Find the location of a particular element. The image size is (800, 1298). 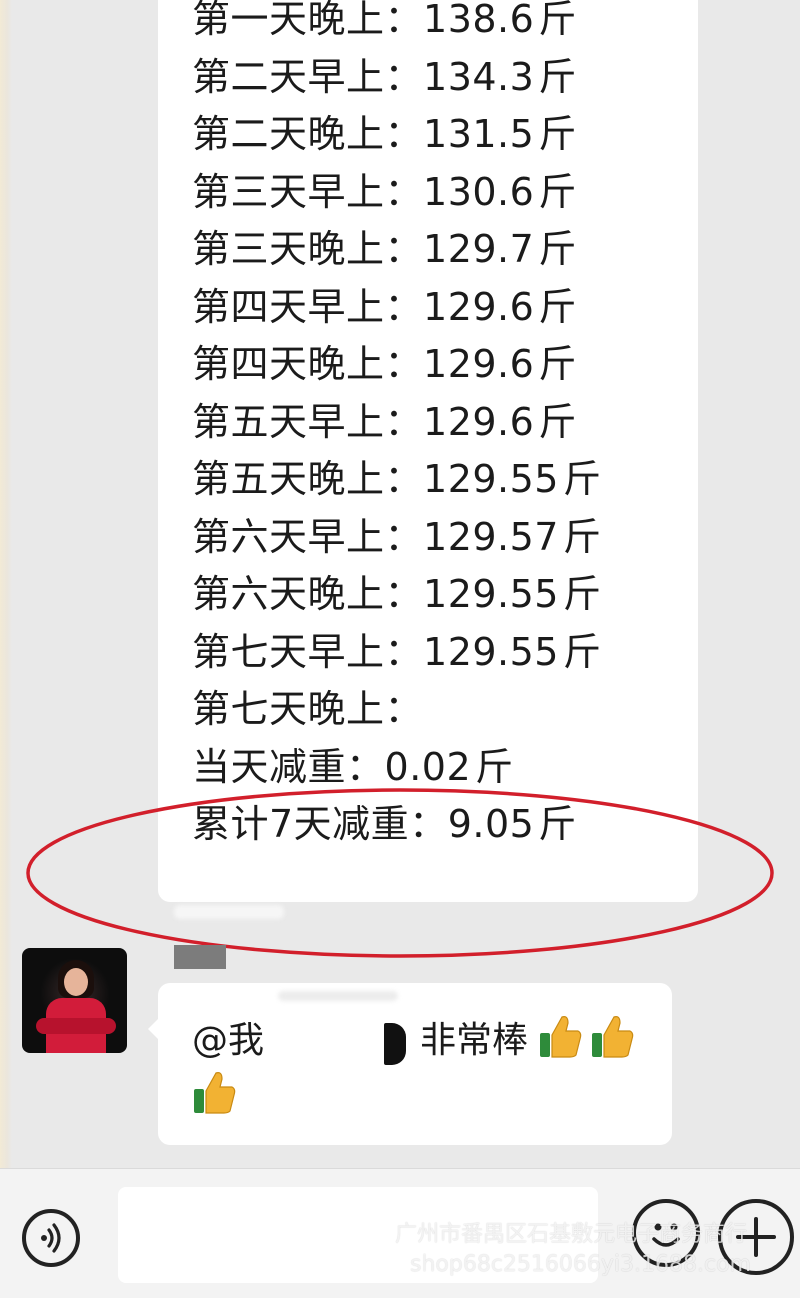

weight-log-label: 第一天晚上： is located at coordinates (308, 20).